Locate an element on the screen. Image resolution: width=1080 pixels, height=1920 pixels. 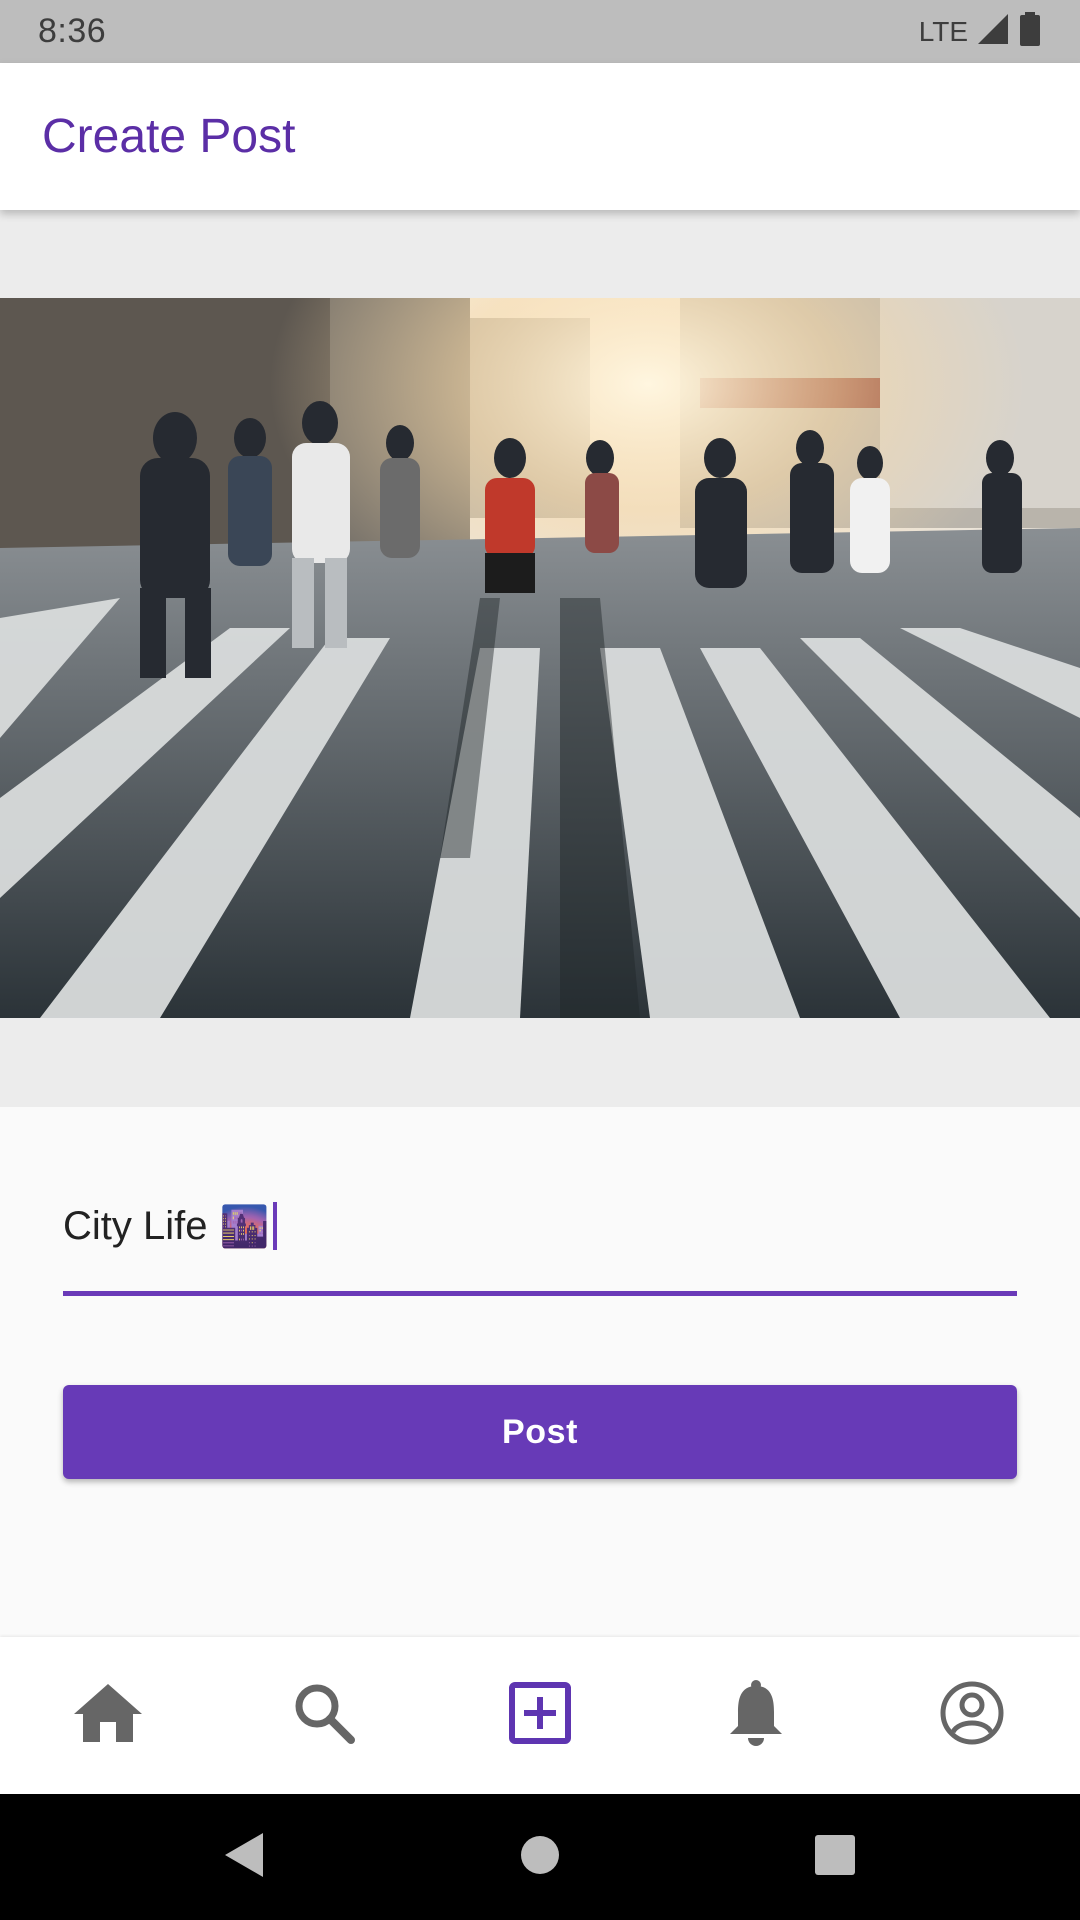
account-icon is located at coordinates (972, 1715).